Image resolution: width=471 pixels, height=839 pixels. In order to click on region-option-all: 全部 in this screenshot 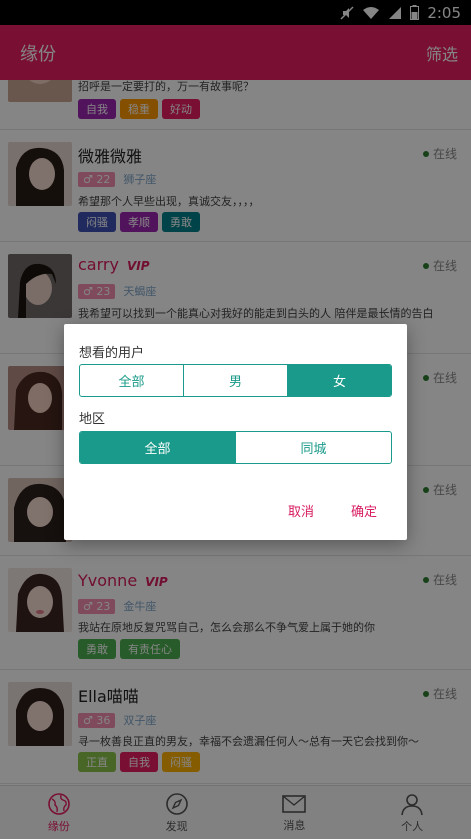, I will do `click(158, 447)`.